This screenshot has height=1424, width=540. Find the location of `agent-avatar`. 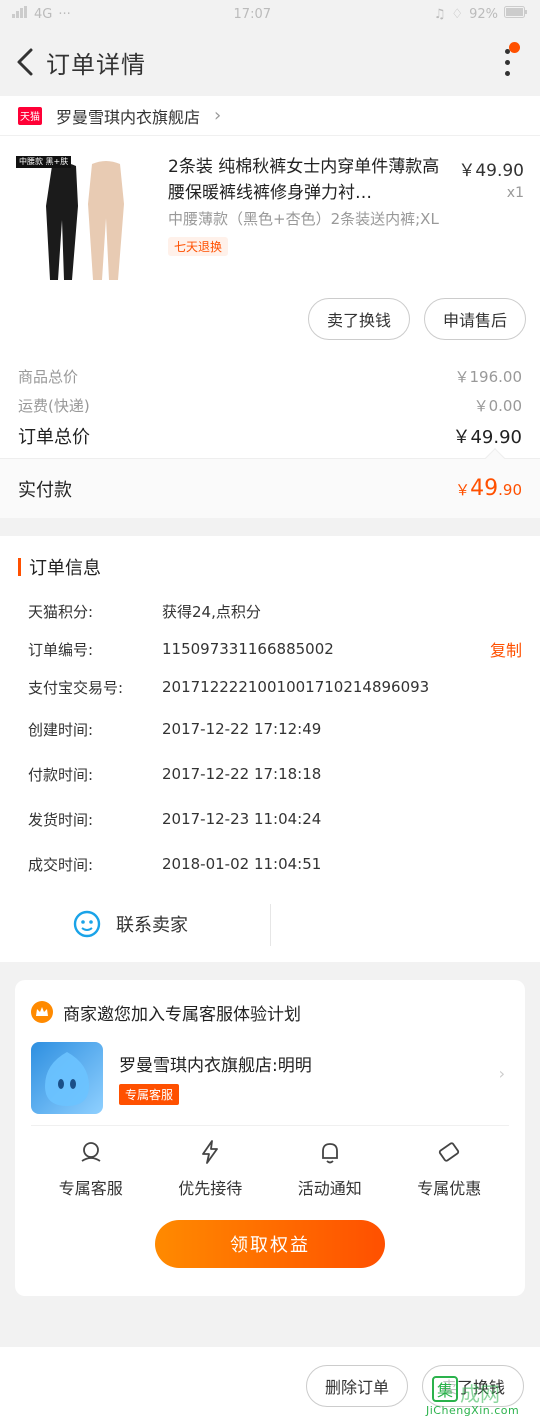

agent-avatar is located at coordinates (67, 1077).